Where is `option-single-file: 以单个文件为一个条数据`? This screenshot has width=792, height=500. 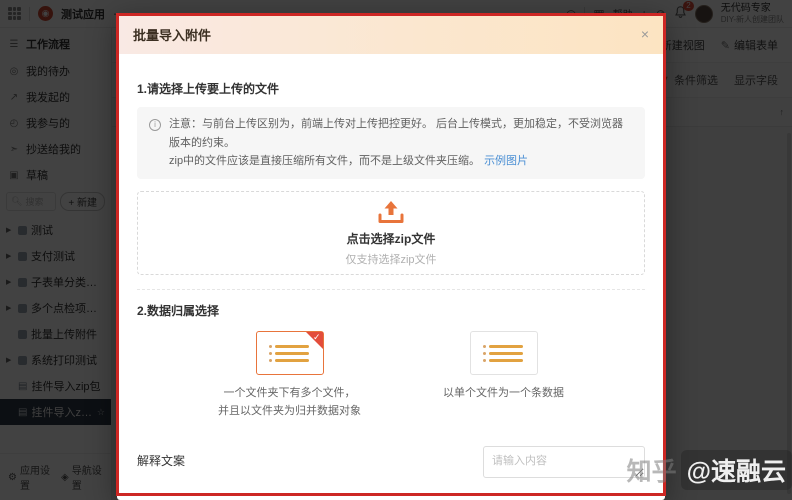
option-single-file: 以单个文件为一个条数据 is located at coordinates (503, 375).